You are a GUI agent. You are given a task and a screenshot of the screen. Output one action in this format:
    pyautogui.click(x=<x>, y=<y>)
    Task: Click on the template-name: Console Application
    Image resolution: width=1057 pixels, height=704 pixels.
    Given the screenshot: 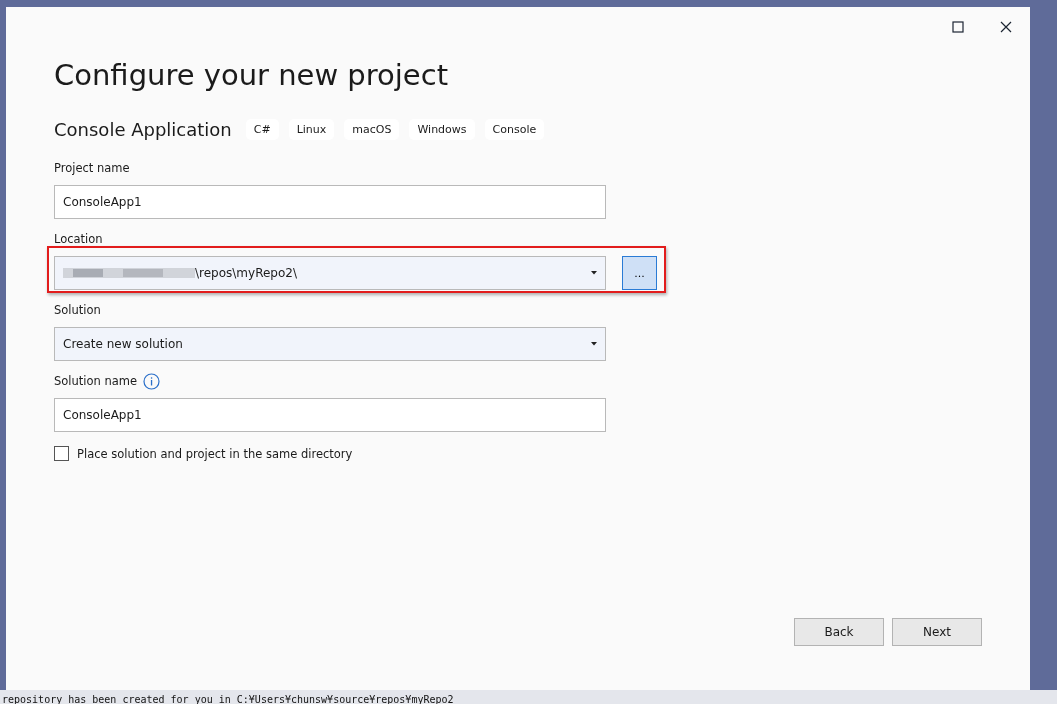 What is the action you would take?
    pyautogui.click(x=143, y=129)
    